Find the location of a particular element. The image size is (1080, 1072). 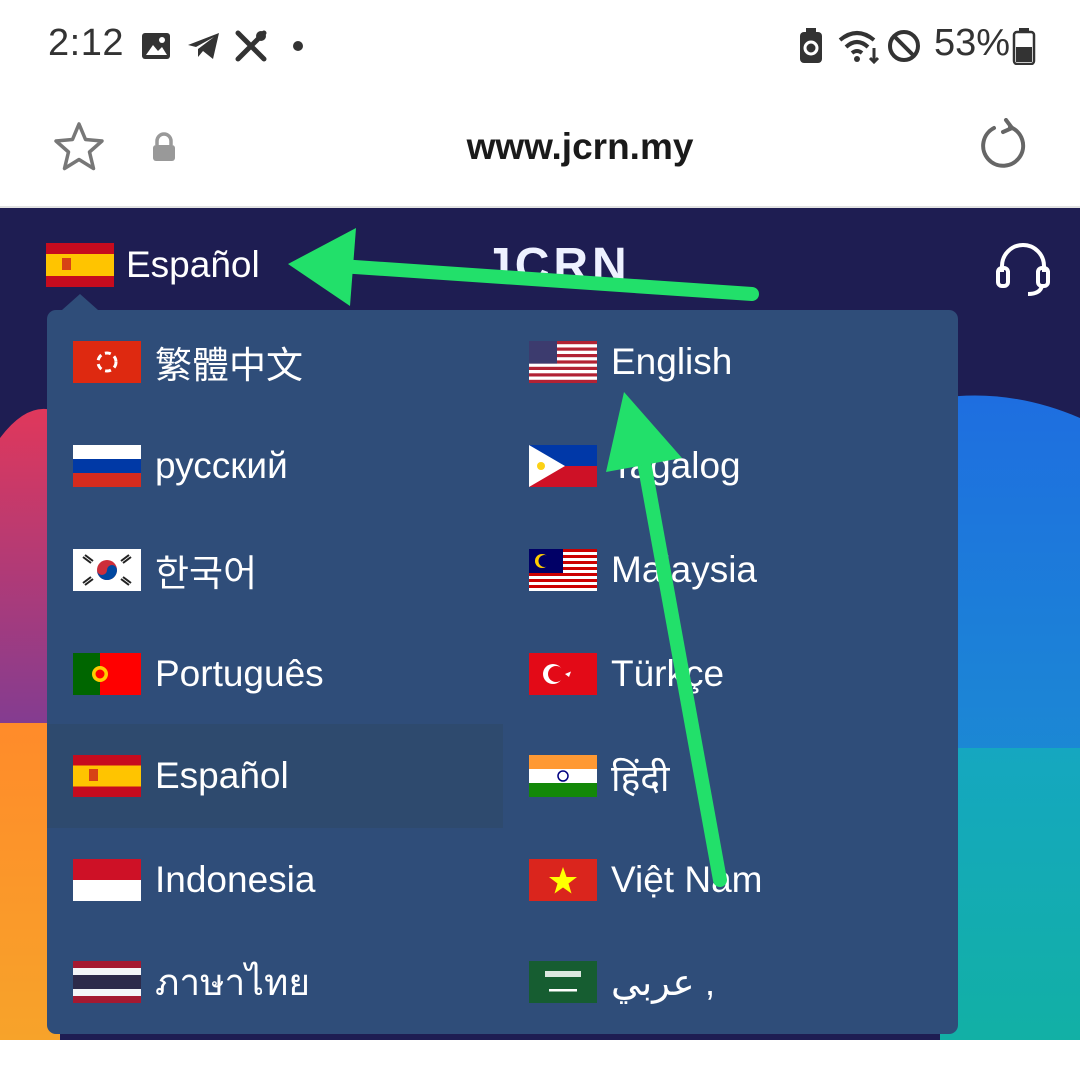

flag-hong-kong-icon is located at coordinates (107, 362).